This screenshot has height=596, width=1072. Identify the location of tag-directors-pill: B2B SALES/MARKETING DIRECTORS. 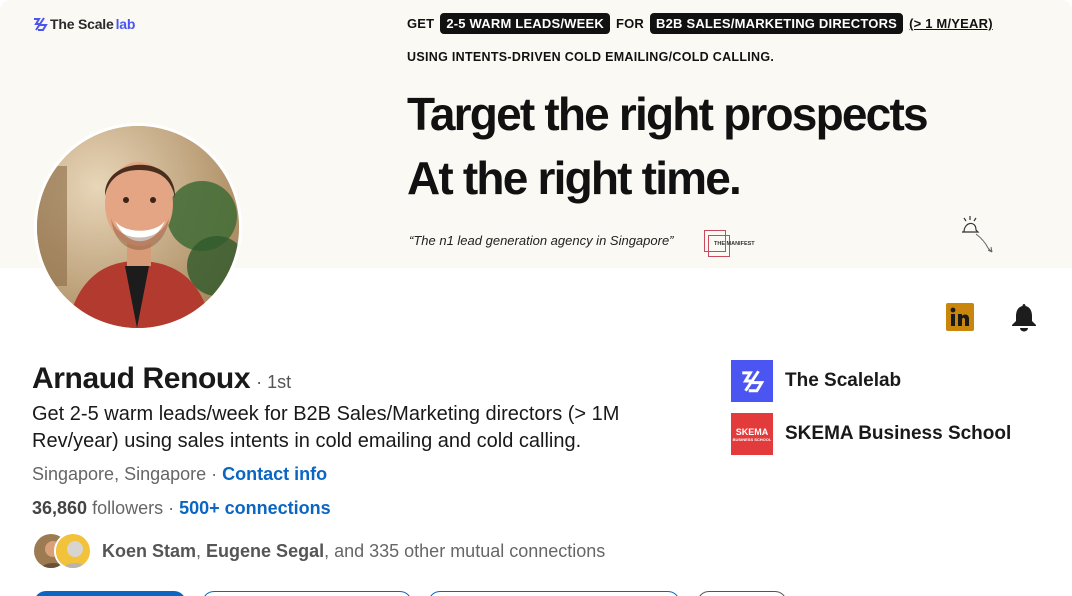
(777, 23).